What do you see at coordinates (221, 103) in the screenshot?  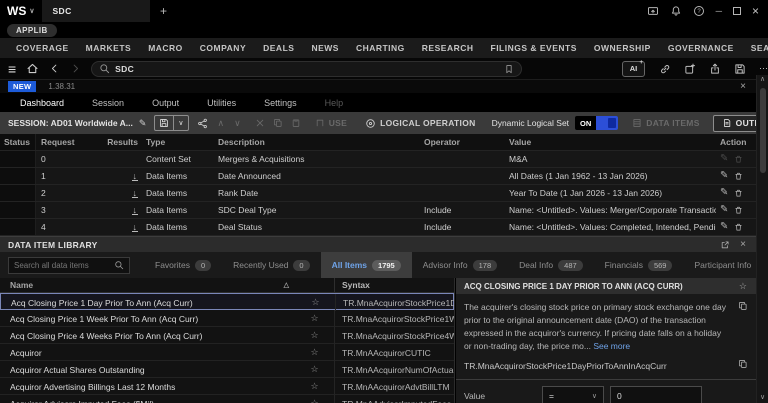 I see `tab-utilities: Utilities` at bounding box center [221, 103].